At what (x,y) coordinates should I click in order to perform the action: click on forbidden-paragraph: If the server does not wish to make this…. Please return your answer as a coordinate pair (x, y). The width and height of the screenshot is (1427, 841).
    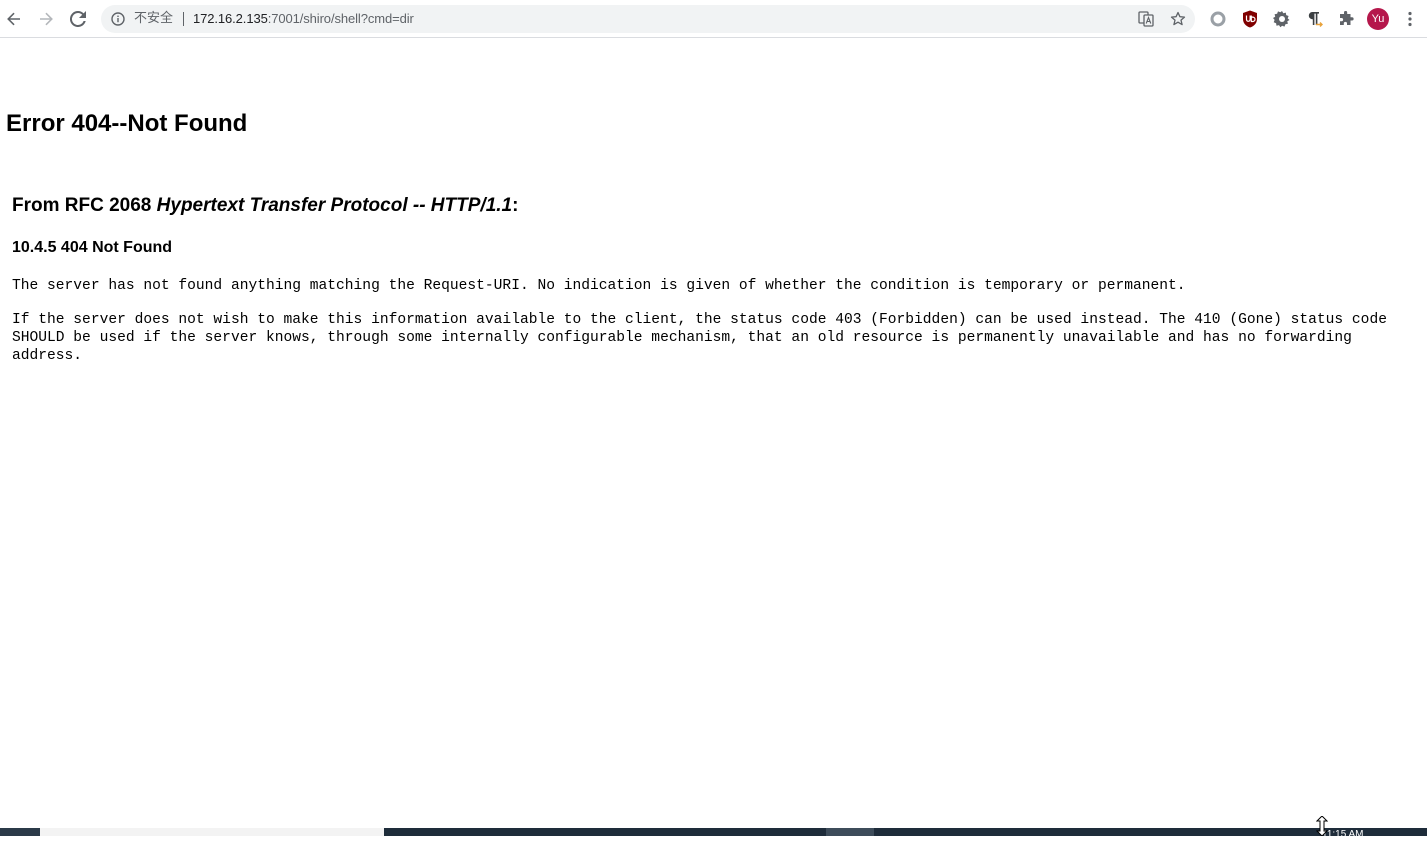
    Looking at the image, I should click on (699, 338).